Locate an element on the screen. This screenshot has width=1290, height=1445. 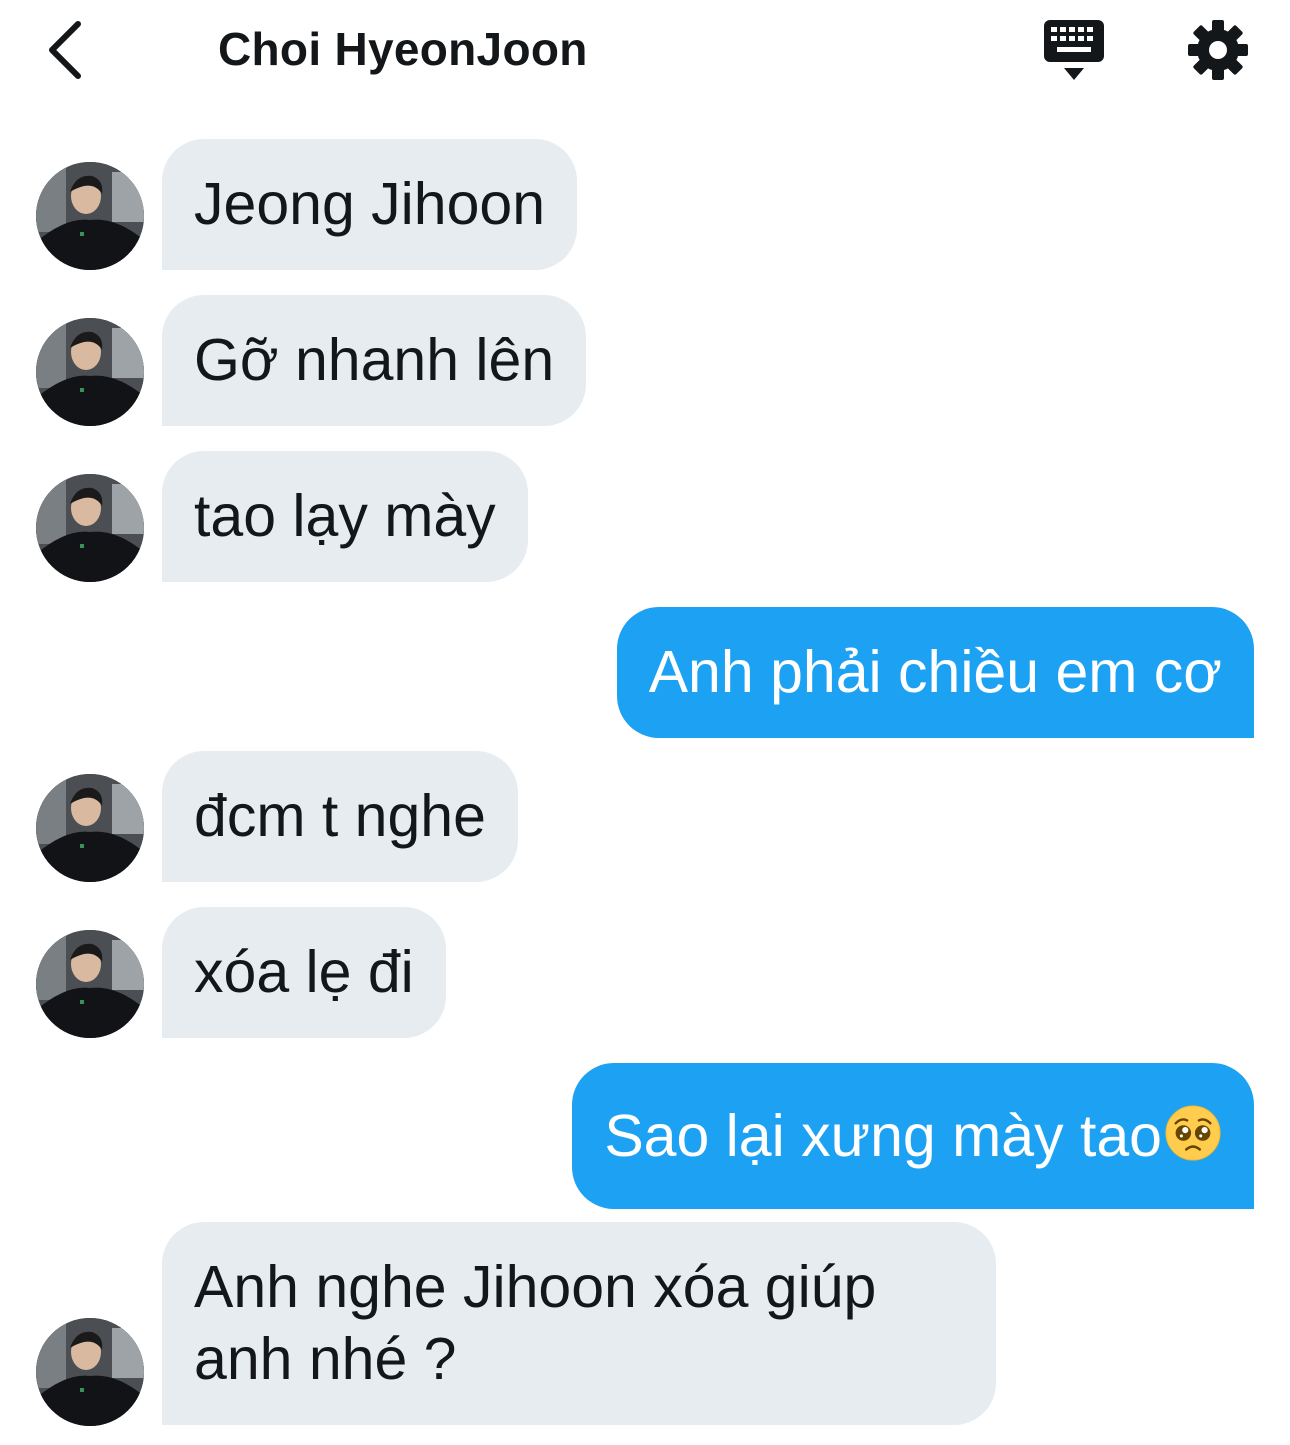
message-bubble-incoming: tao lạy mày is located at coordinates (345, 516).